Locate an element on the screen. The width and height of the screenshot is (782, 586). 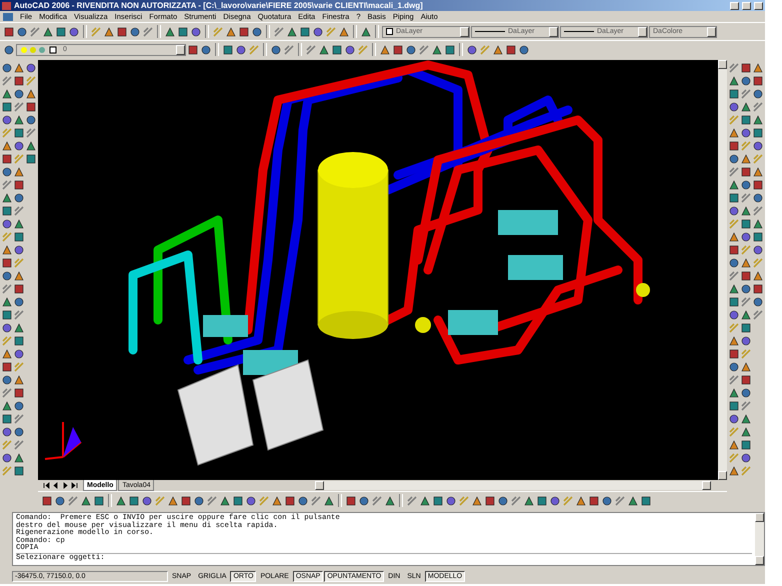
maximize-button is located at coordinates (746, 6).